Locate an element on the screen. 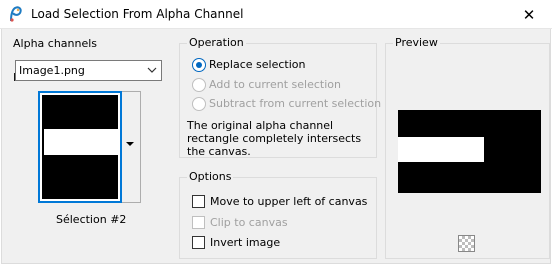  thumbnail-image is located at coordinates (80, 147).